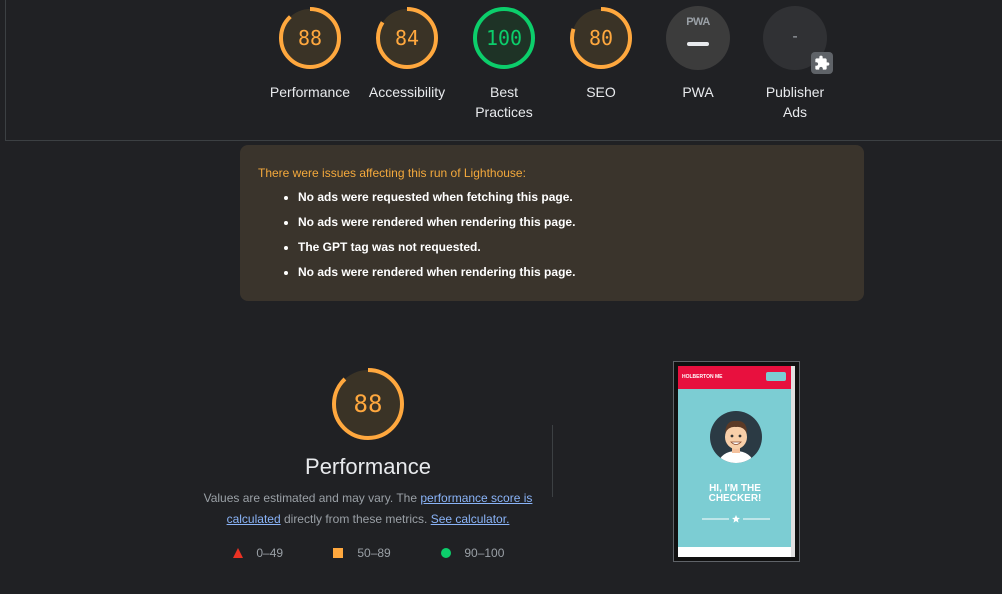  What do you see at coordinates (470, 519) in the screenshot?
I see `see-calculator-link: See calculator.` at bounding box center [470, 519].